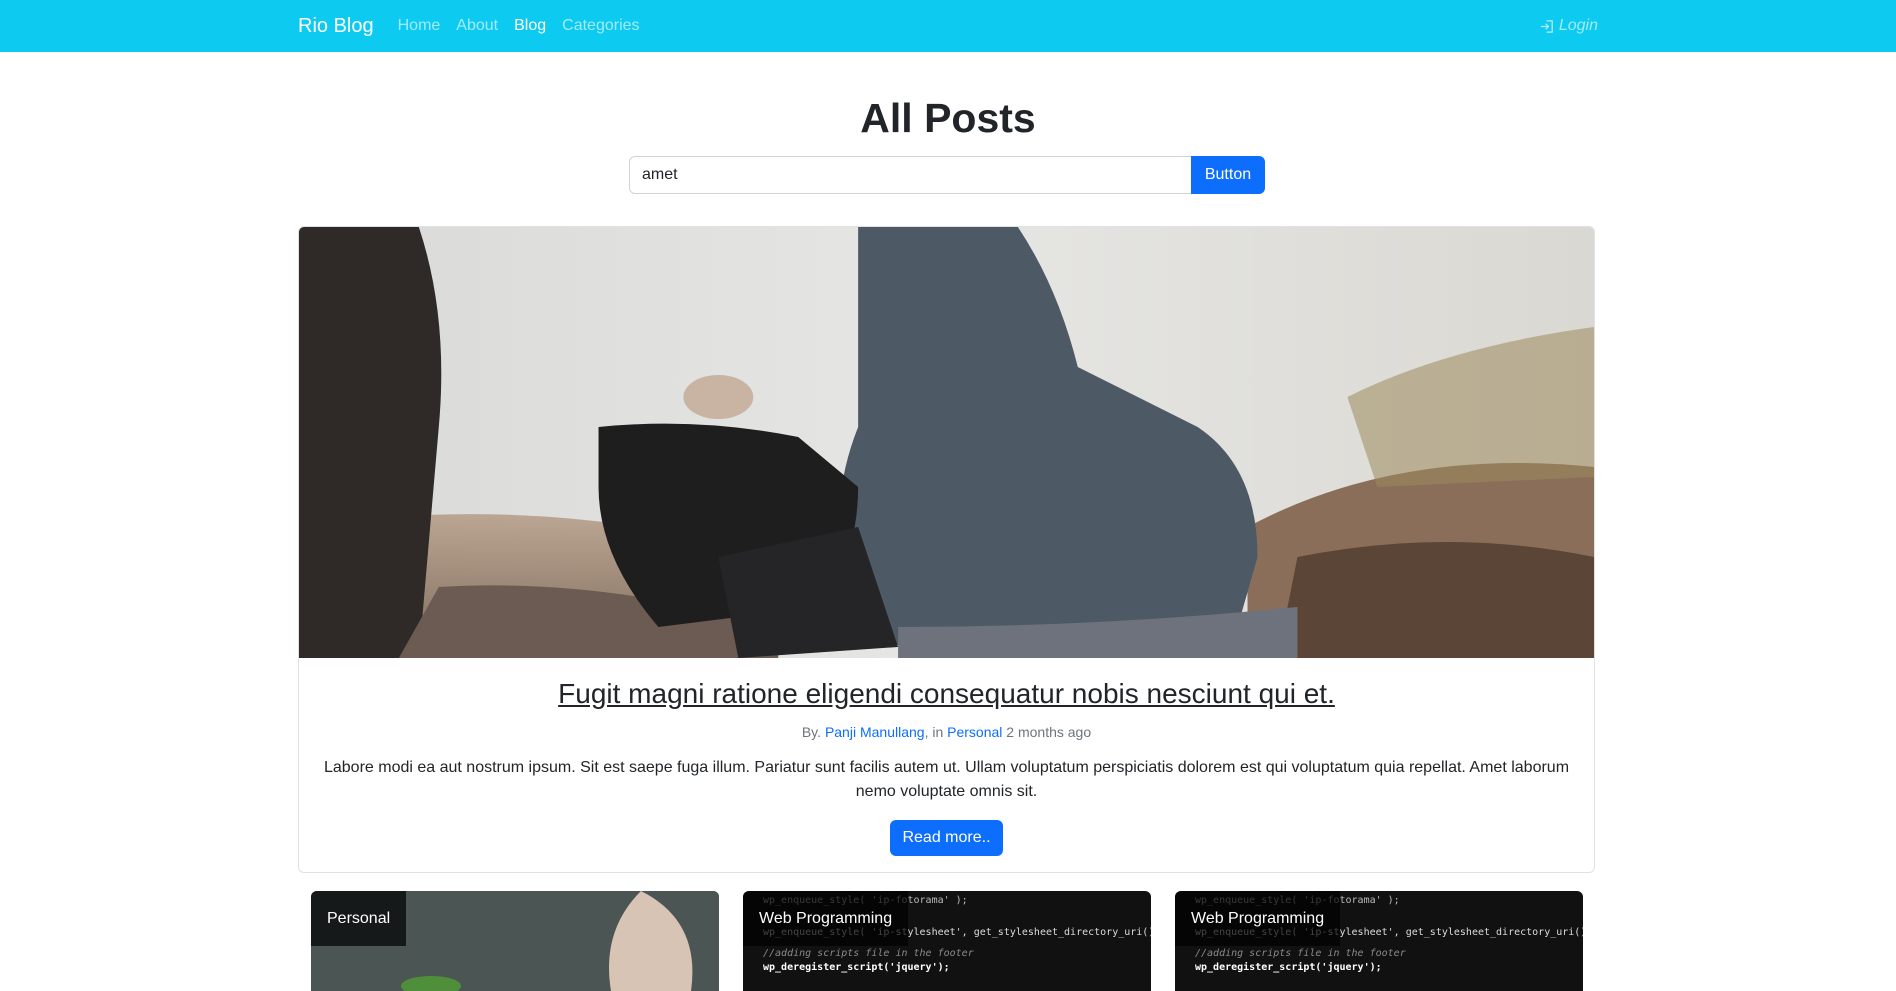 Image resolution: width=1896 pixels, height=991 pixels. Describe the element at coordinates (875, 732) in the screenshot. I see `author-link: Panji Manullang` at that location.